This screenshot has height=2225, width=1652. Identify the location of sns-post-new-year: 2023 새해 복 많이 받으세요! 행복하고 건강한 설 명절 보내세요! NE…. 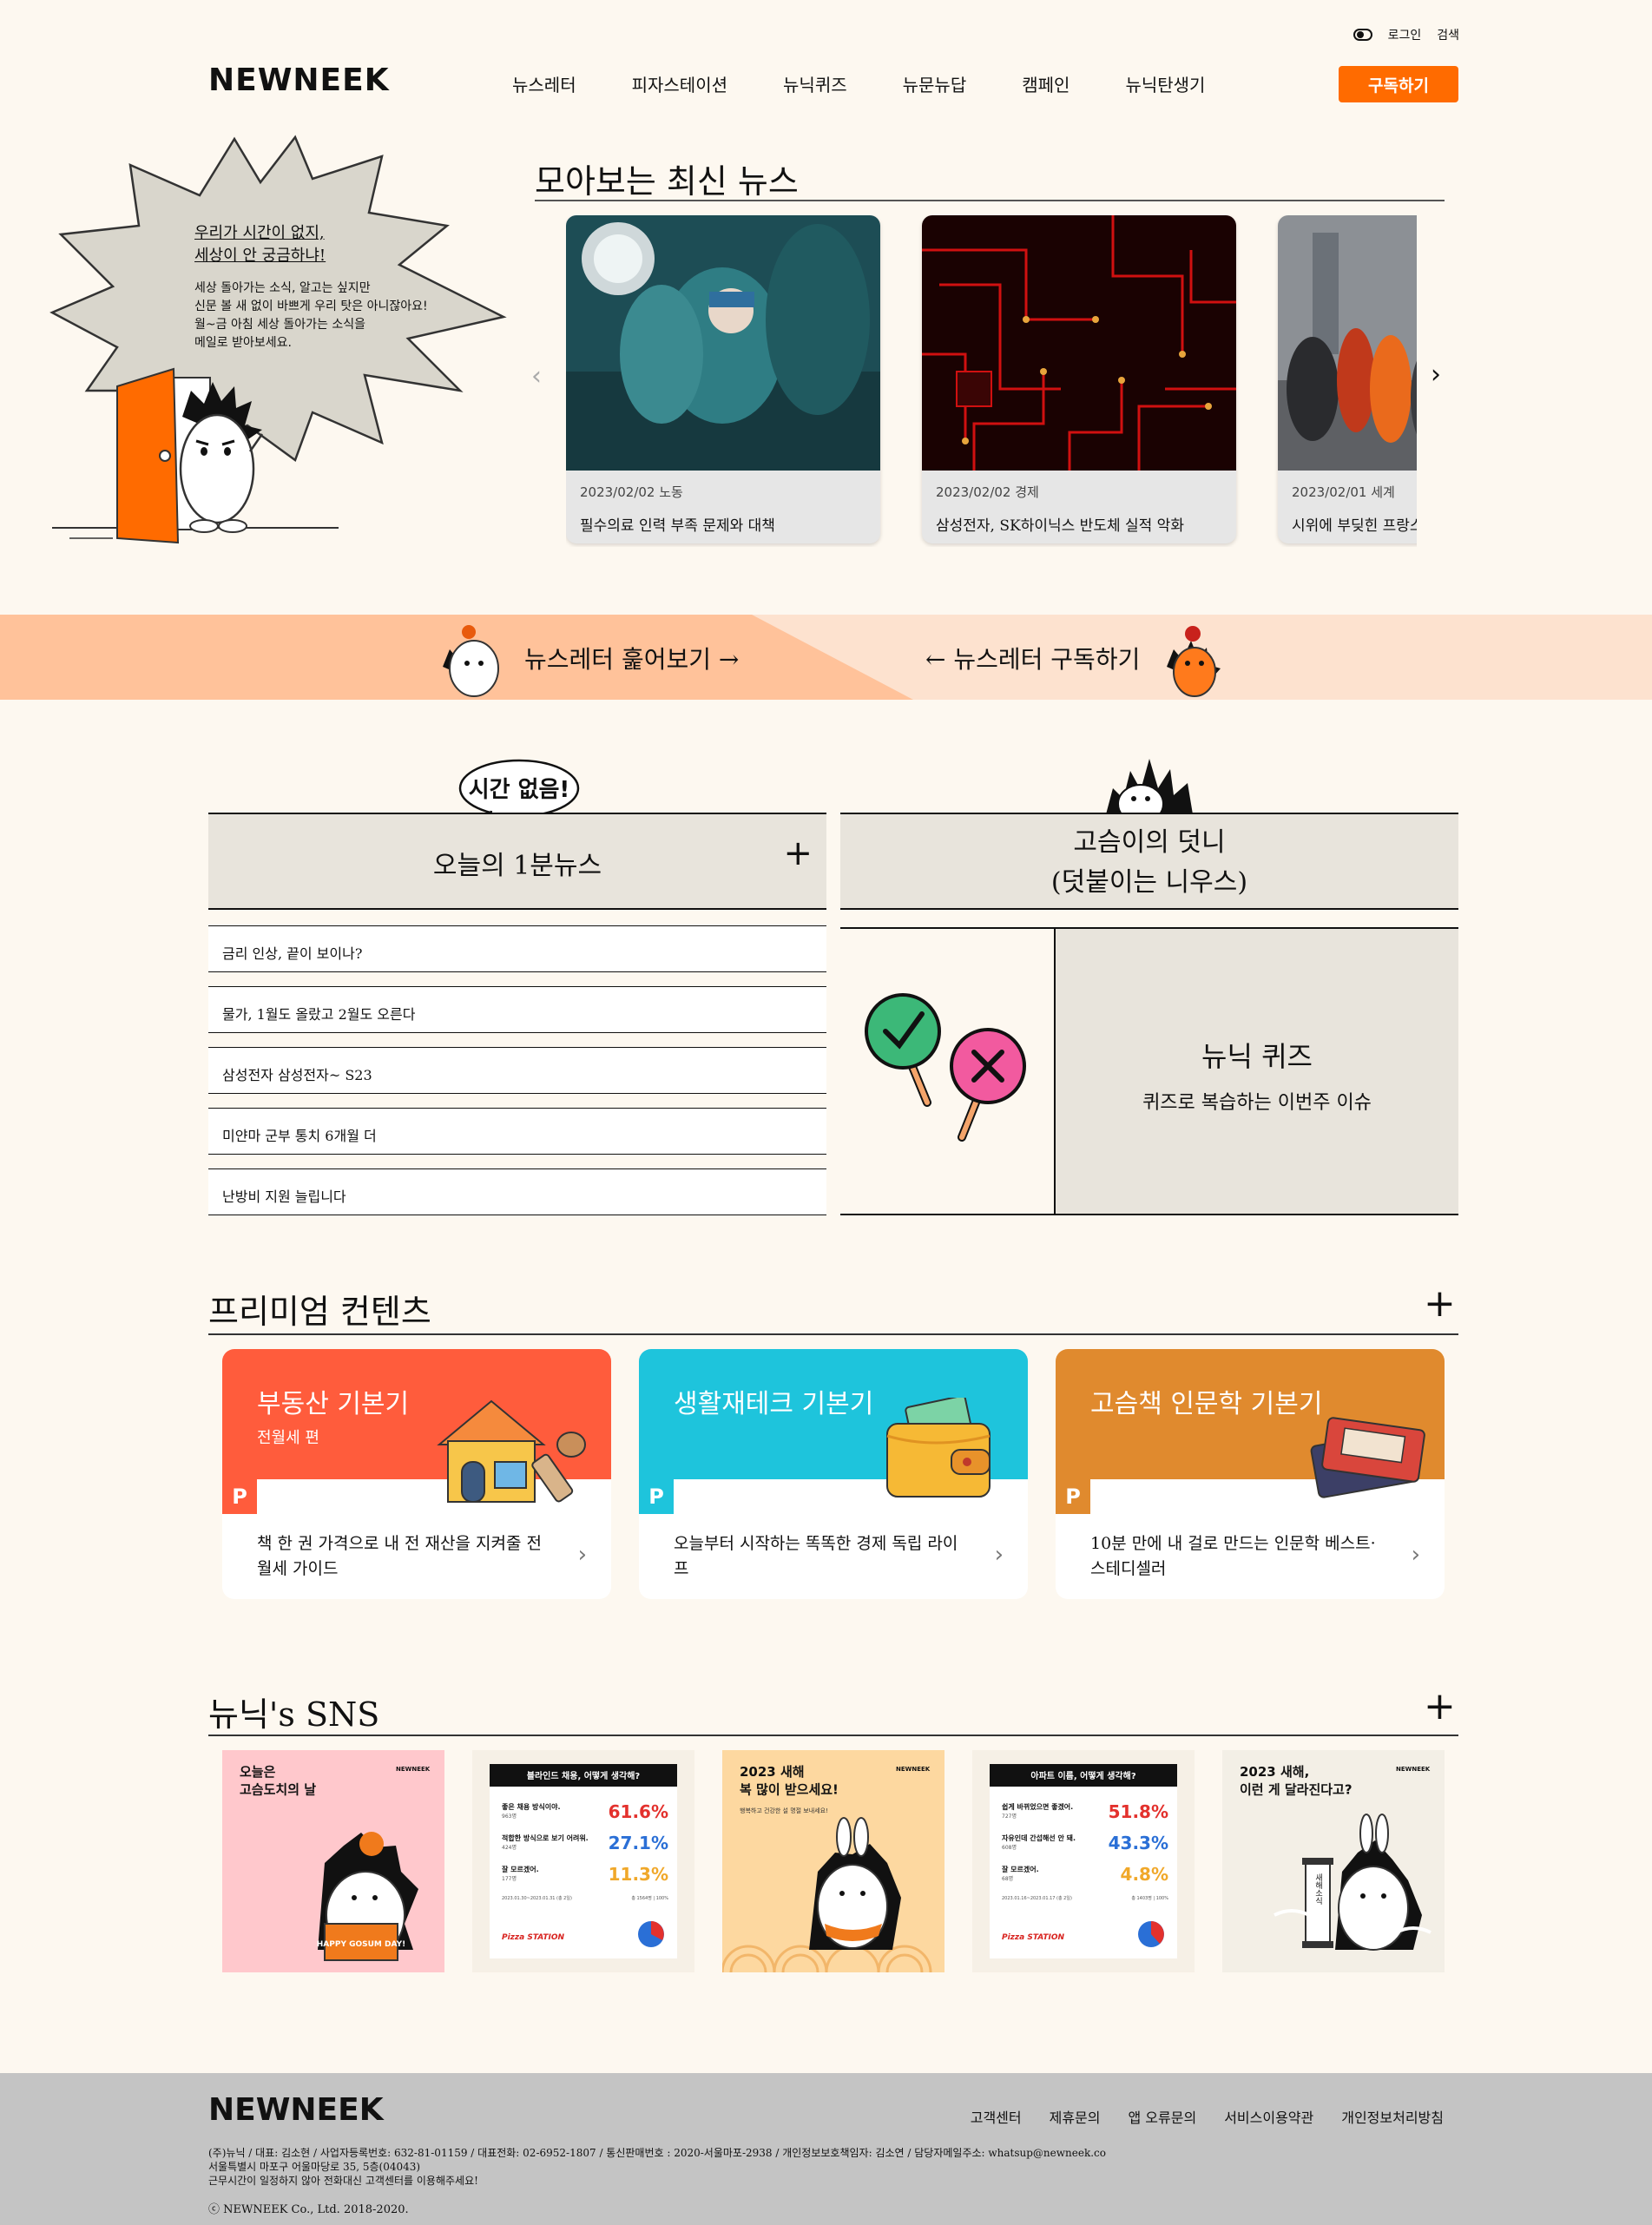
(833, 1861).